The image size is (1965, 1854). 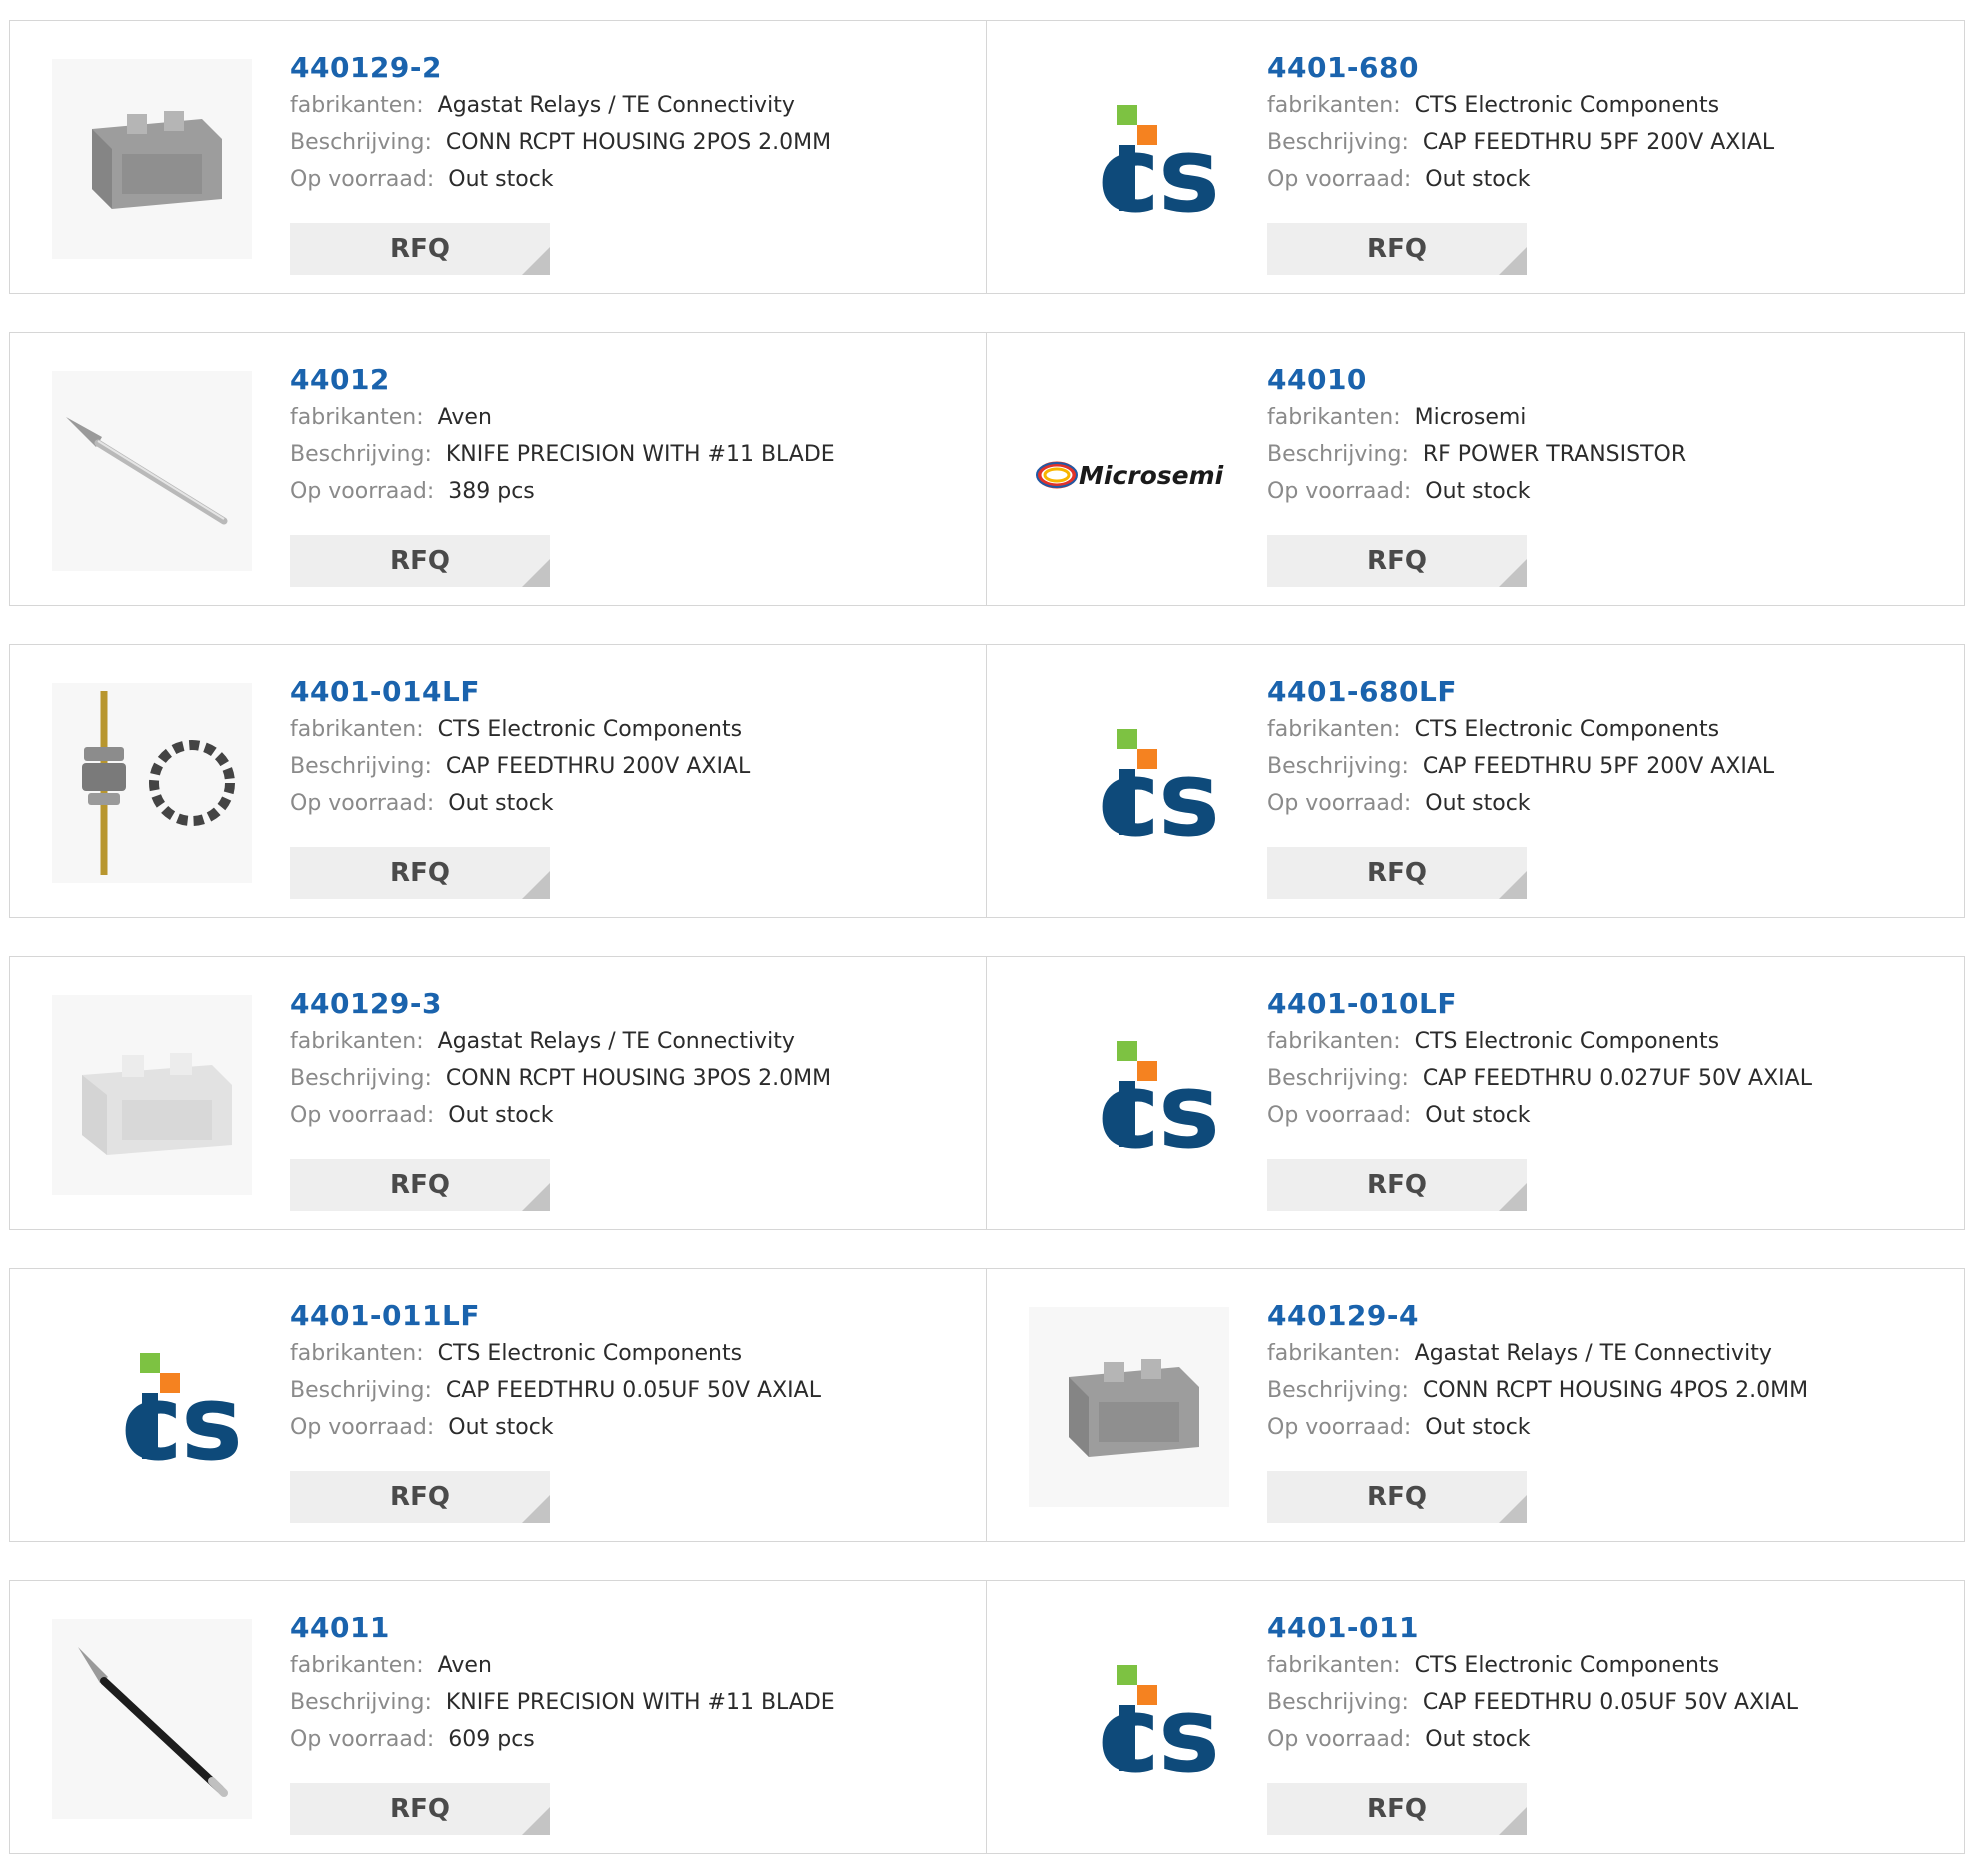 I want to click on microsemi-logo-image: Microsemi, so click(x=1129, y=471).